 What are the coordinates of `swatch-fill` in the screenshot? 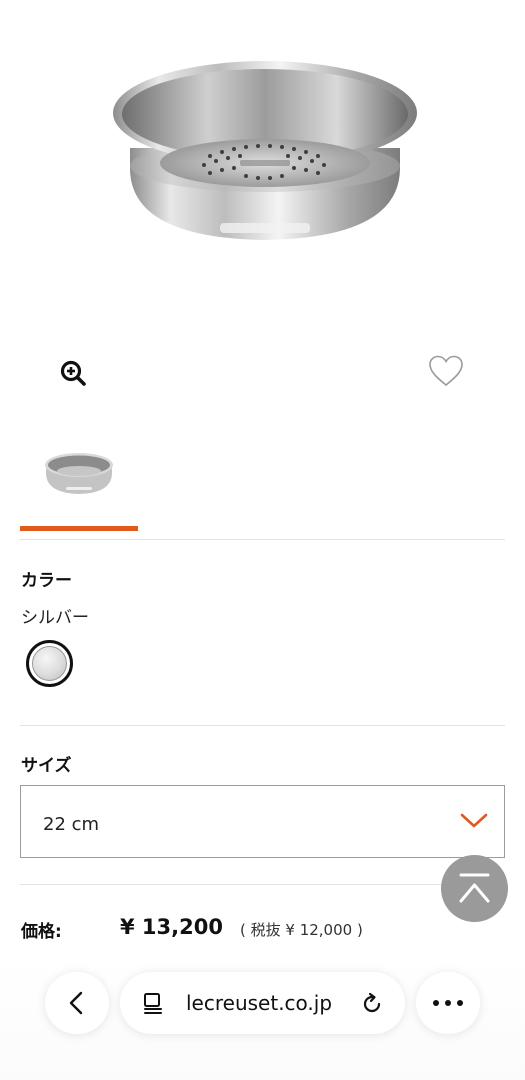 It's located at (49, 663).